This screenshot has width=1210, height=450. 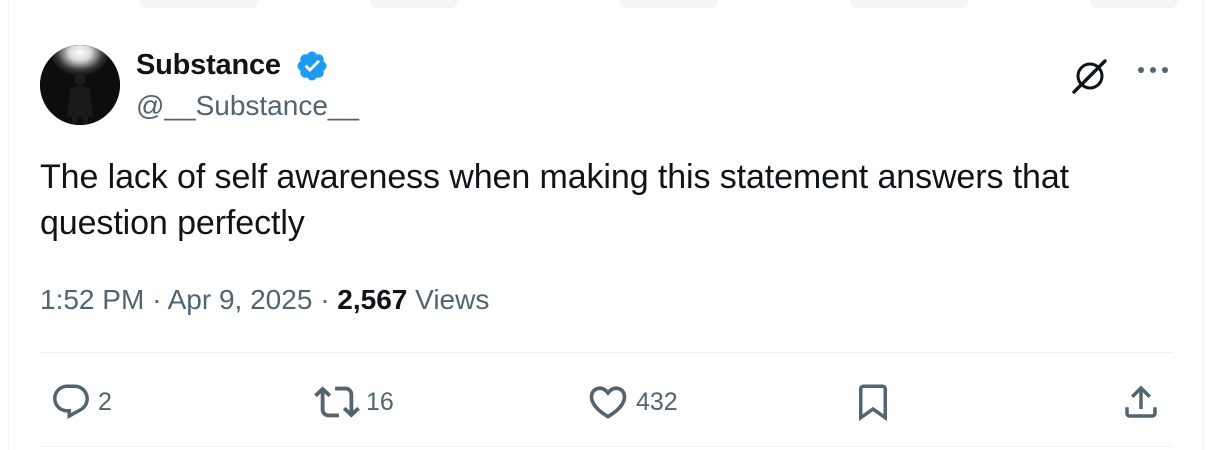 I want to click on share-icon, so click(x=1141, y=402).